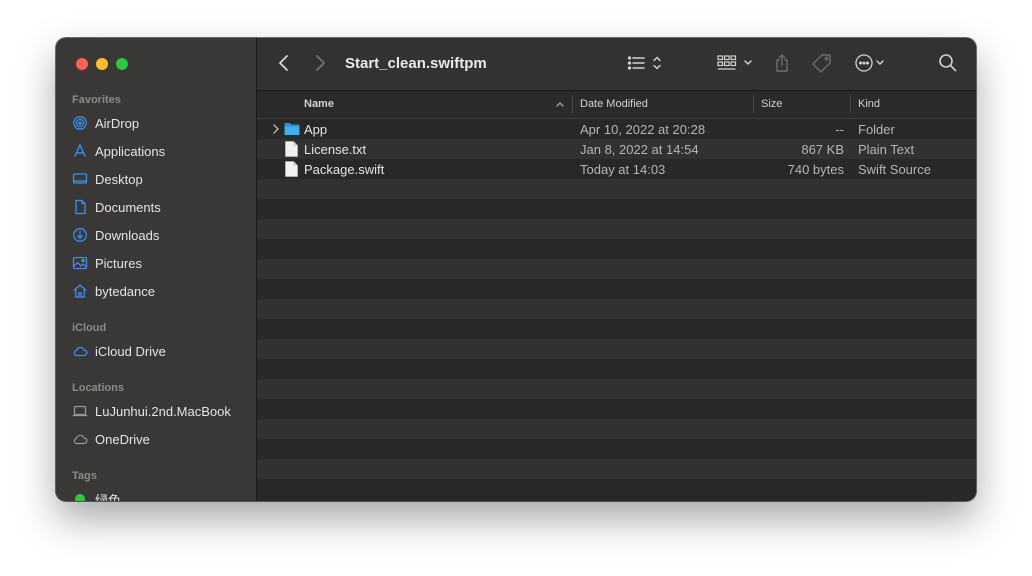 The image size is (1032, 576). Describe the element at coordinates (119, 179) in the screenshot. I see `sidebar-item-label: Desktop` at that location.